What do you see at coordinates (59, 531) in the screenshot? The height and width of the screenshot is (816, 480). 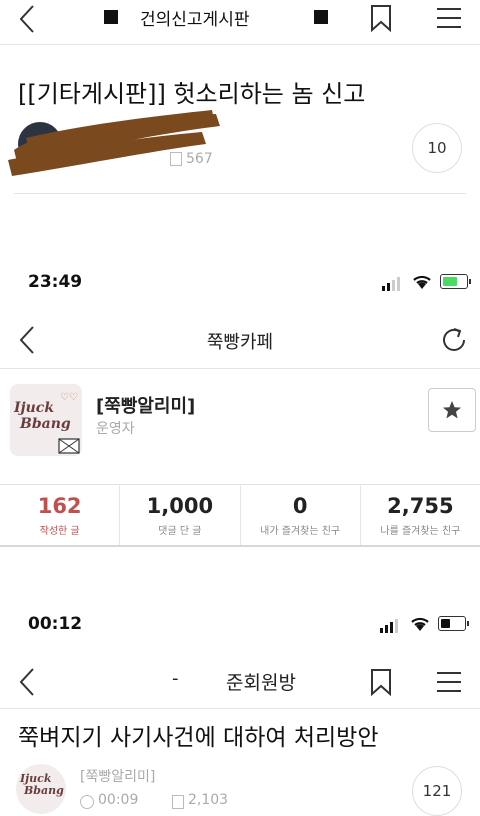 I see `stat-label: 작성한 글` at bounding box center [59, 531].